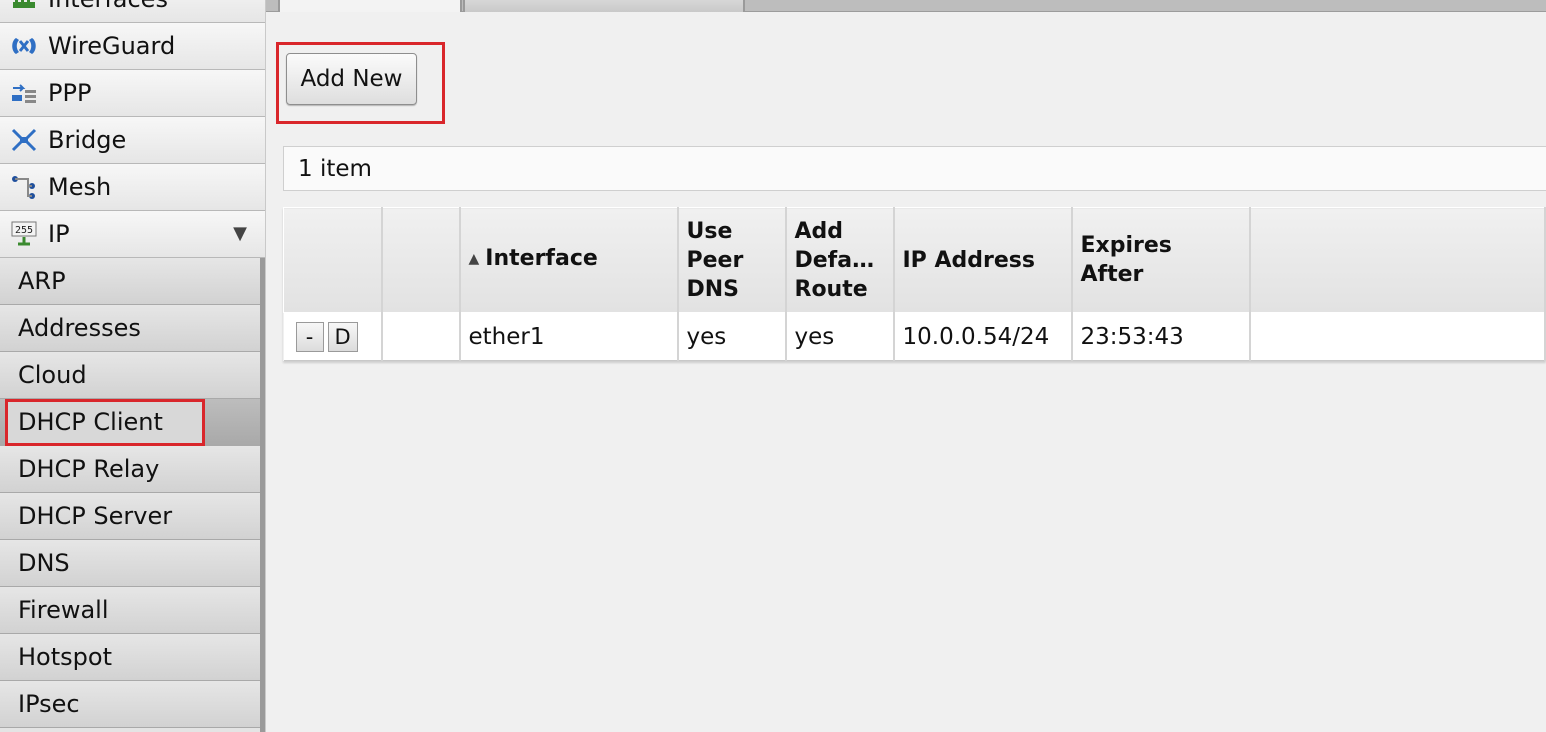  I want to click on sidebar-item-dhcp-relay: DHCP Relay, so click(130, 469).